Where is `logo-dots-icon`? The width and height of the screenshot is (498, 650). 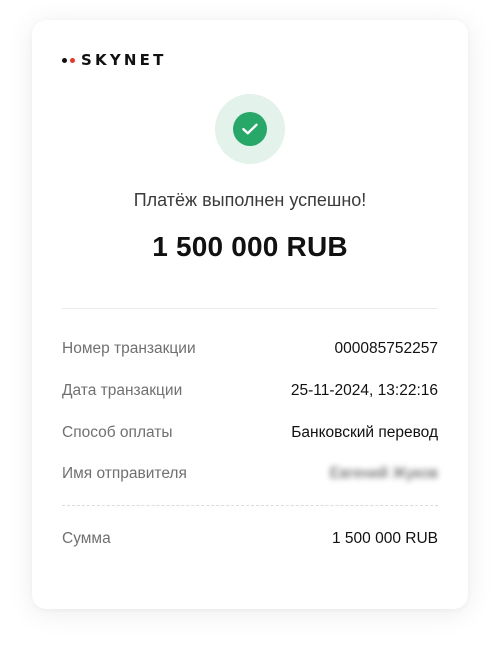
logo-dots-icon is located at coordinates (68, 60).